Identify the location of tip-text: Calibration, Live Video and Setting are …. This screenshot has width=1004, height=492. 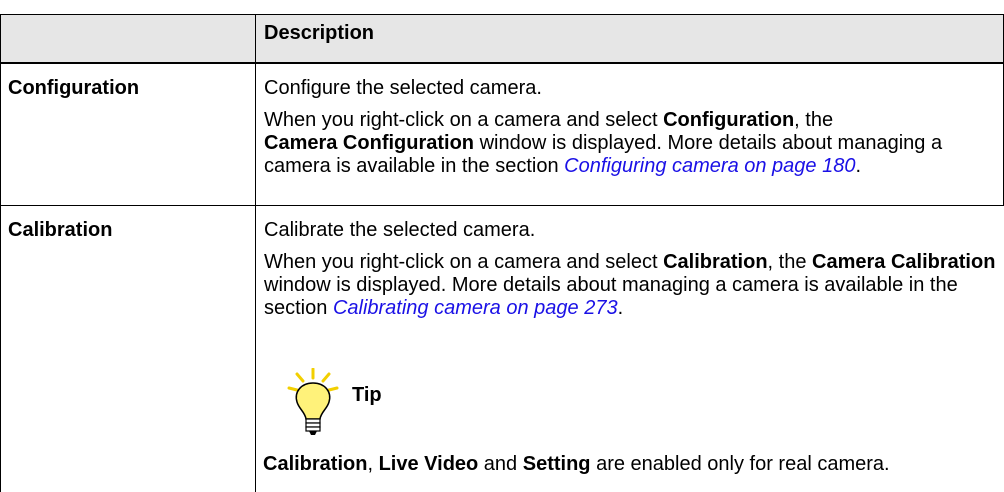
(633, 464).